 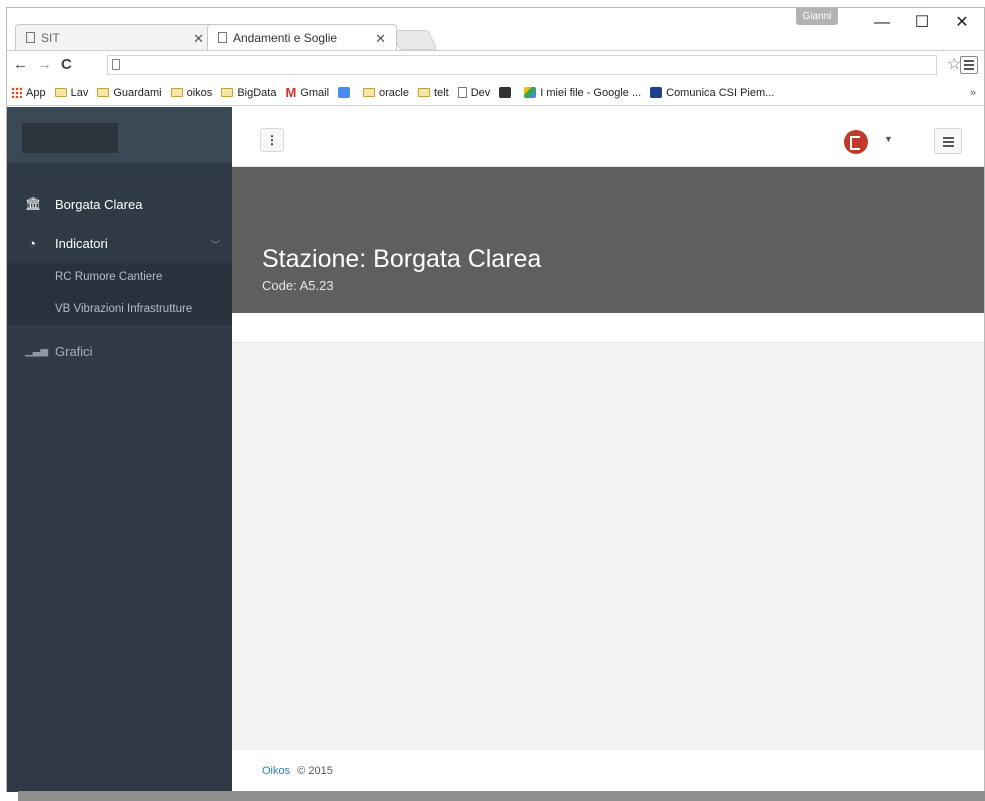 What do you see at coordinates (856, 142) in the screenshot?
I see `user-brand-icon` at bounding box center [856, 142].